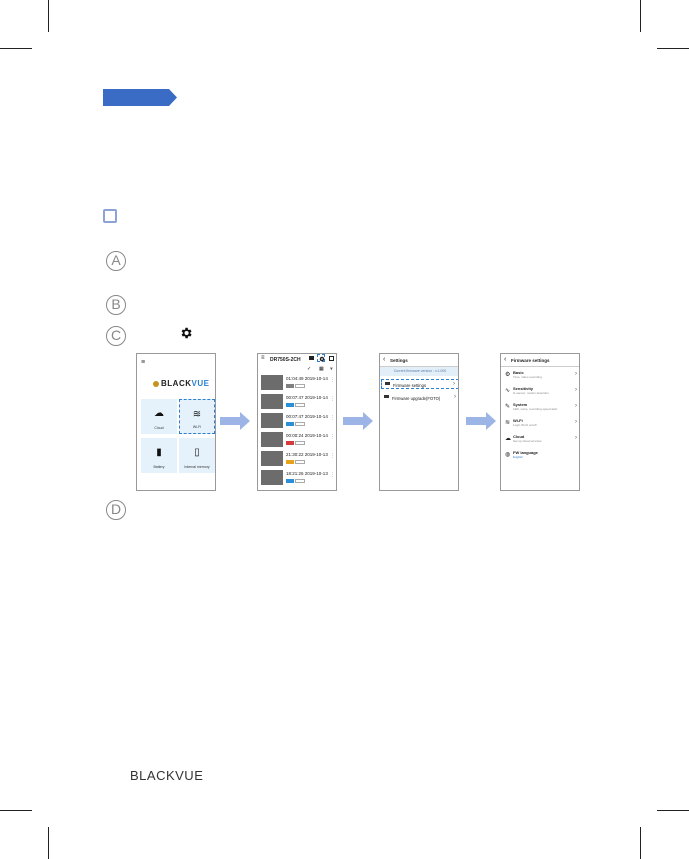  Describe the element at coordinates (530, 360) in the screenshot. I see `screen-title: Firmware settings` at that location.